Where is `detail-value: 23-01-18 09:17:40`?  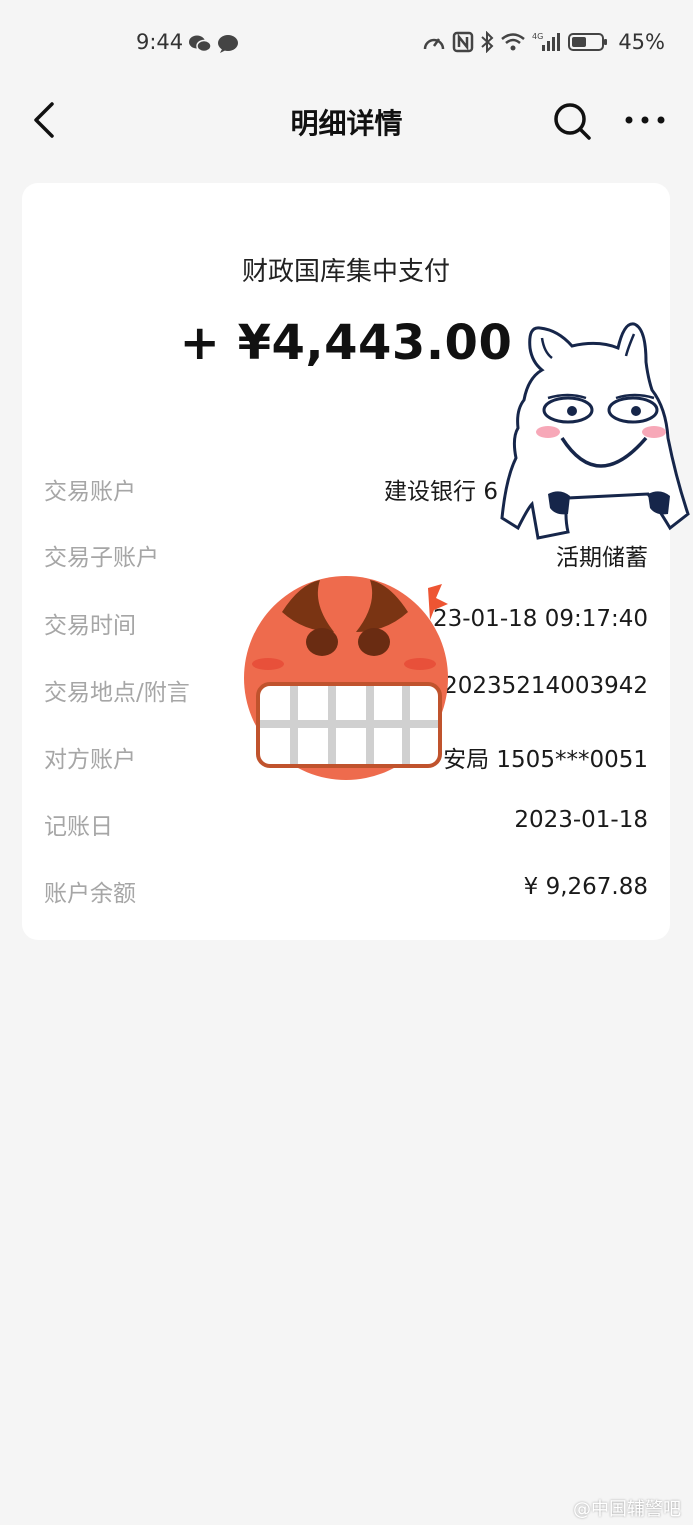 detail-value: 23-01-18 09:17:40 is located at coordinates (540, 619).